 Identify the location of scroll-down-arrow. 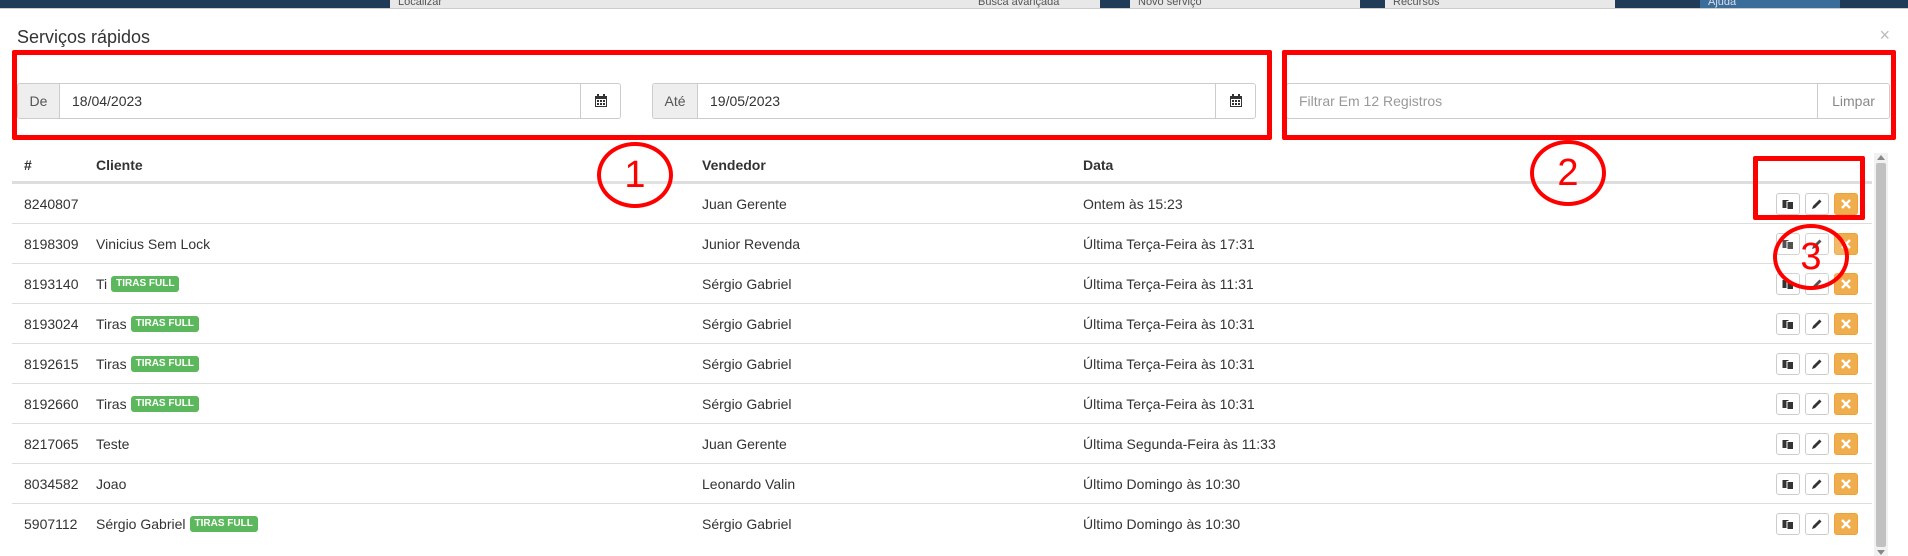
(1881, 552).